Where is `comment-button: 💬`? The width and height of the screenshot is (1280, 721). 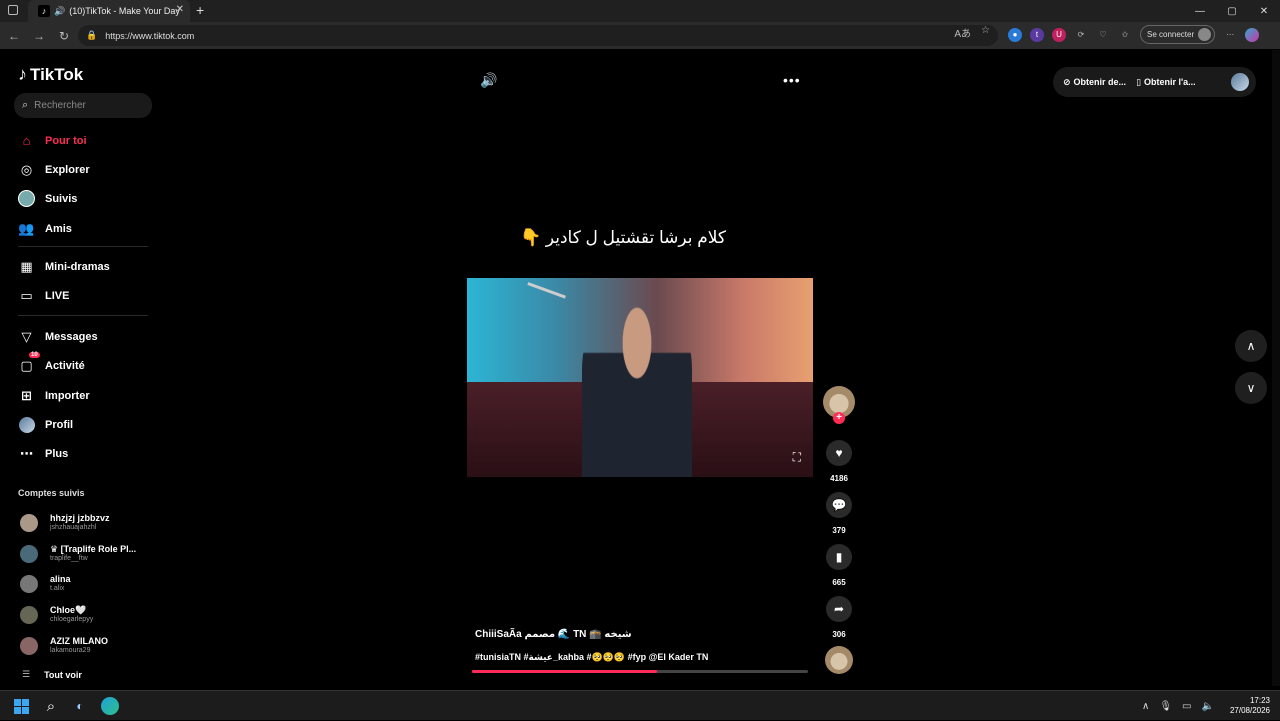 comment-button: 💬 is located at coordinates (839, 505).